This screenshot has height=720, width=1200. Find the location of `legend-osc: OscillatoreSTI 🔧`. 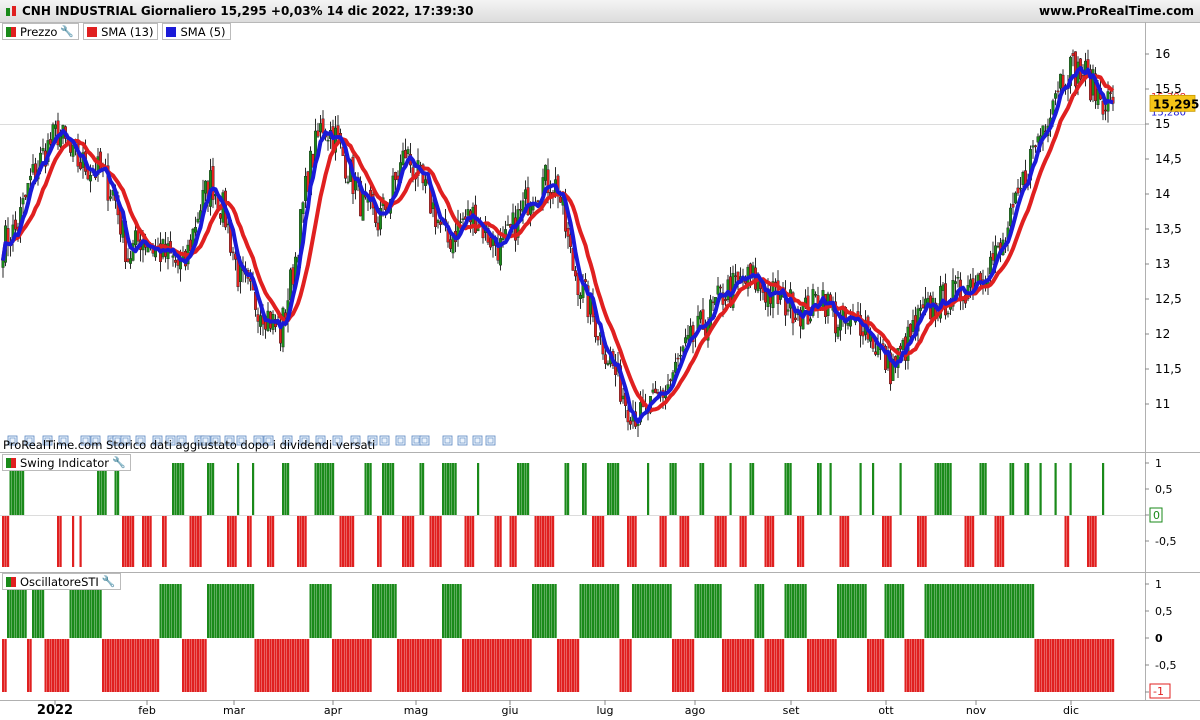

legend-osc: OscillatoreSTI 🔧 is located at coordinates (61, 581).